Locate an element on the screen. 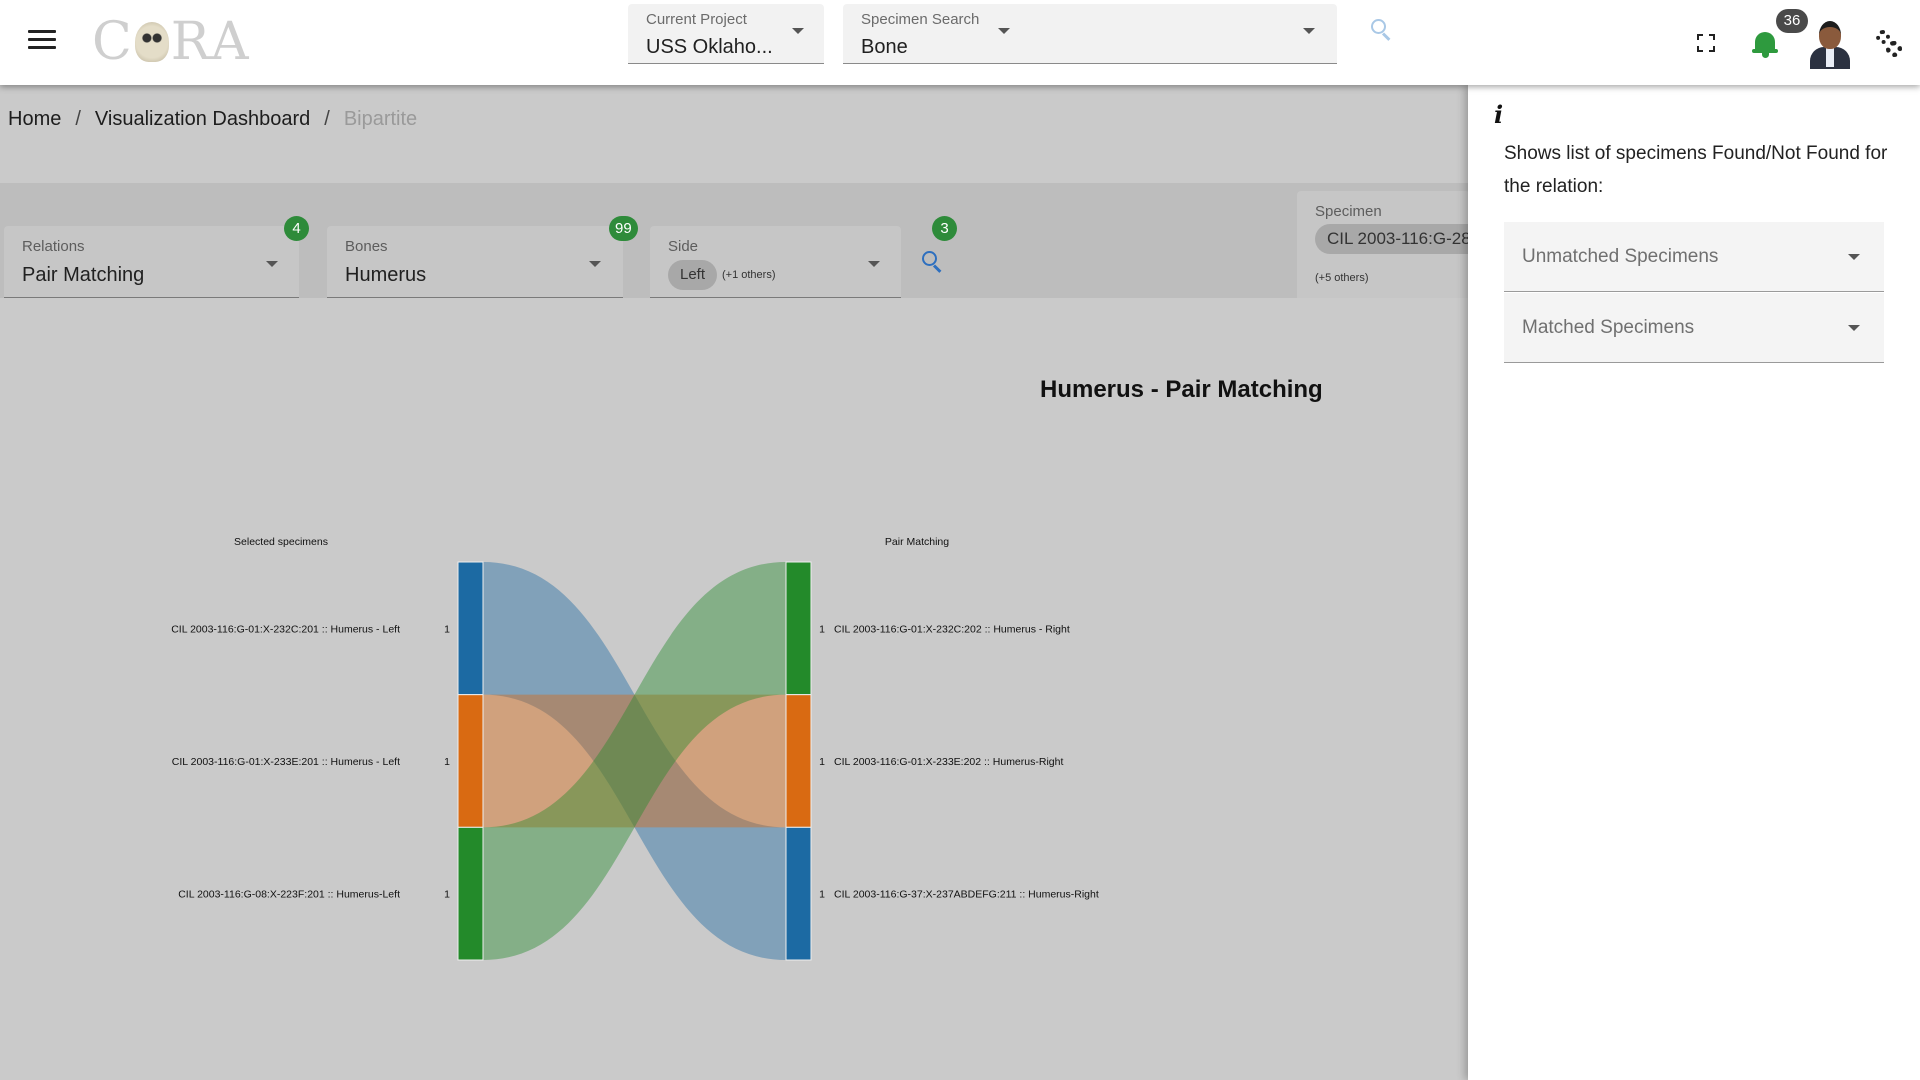 The image size is (1920, 1080). bones-select: Bones Humerus is located at coordinates (475, 262).